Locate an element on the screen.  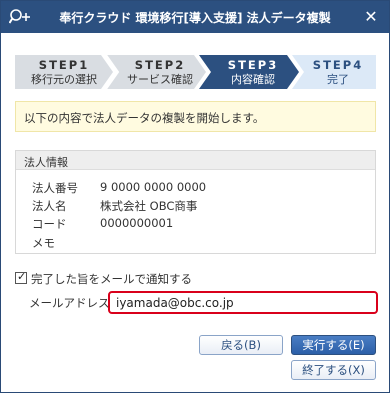
corp-code-label: コード is located at coordinates (49, 224).